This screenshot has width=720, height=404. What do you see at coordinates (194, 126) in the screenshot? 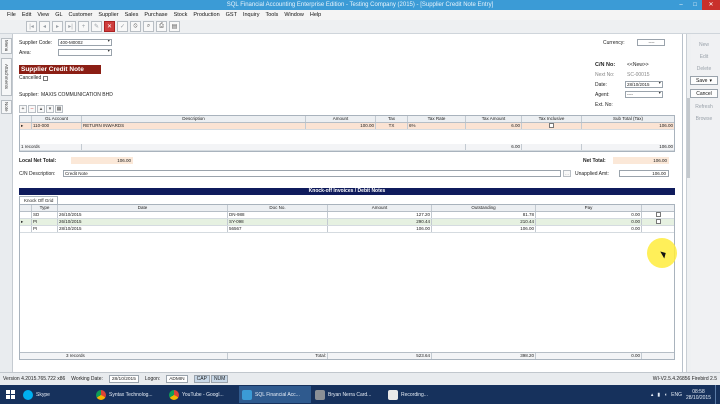
I see `cell-description: RETURN INWARDS` at bounding box center [194, 126].